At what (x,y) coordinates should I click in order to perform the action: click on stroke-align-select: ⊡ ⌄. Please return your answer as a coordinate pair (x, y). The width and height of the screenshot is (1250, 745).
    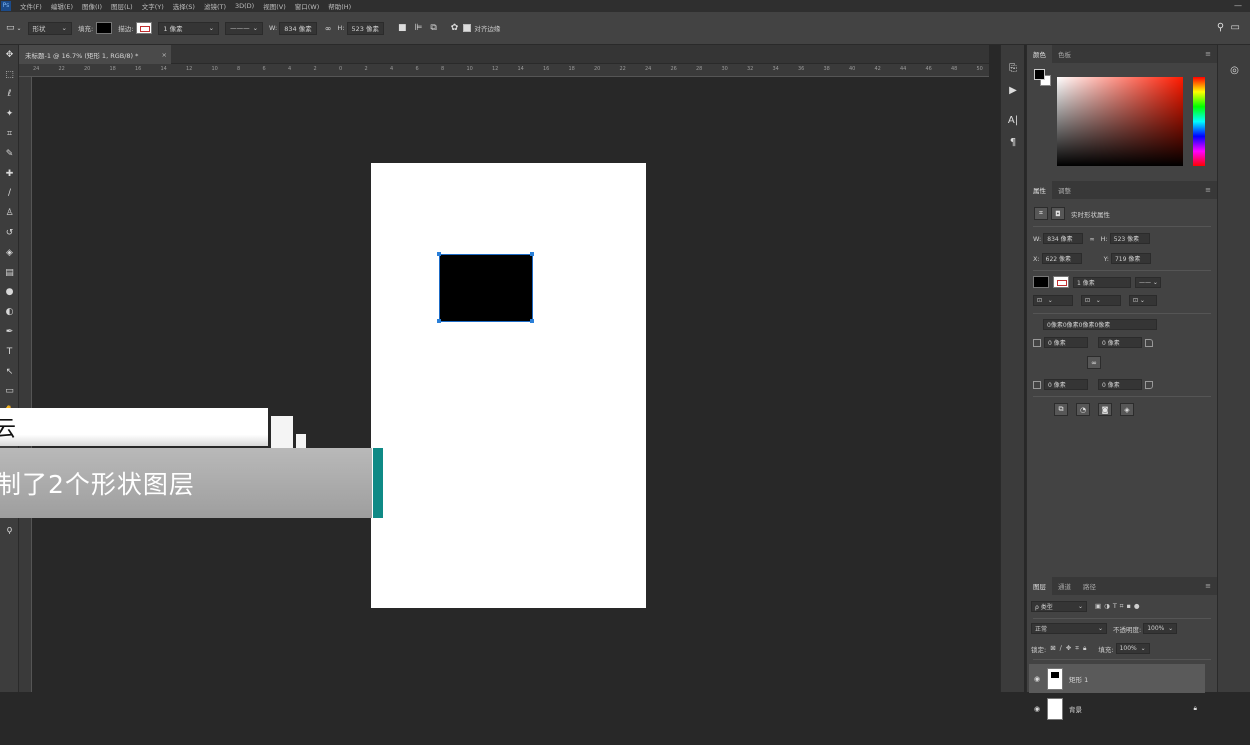
    Looking at the image, I should click on (1053, 300).